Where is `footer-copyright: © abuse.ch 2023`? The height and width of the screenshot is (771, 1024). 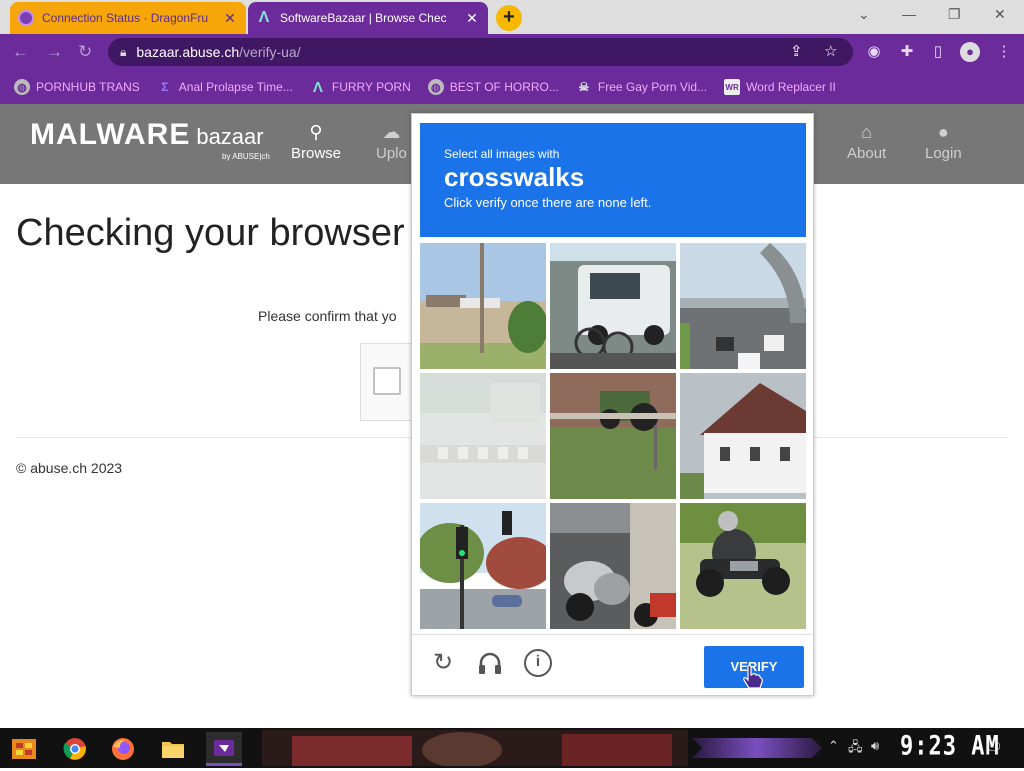 footer-copyright: © abuse.ch 2023 is located at coordinates (69, 468).